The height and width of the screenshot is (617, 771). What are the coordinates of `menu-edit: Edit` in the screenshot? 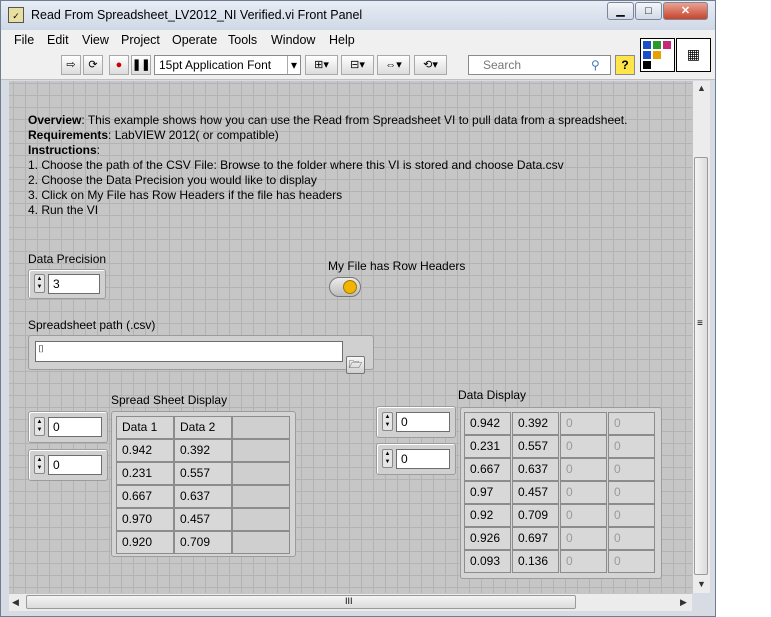 It's located at (58, 40).